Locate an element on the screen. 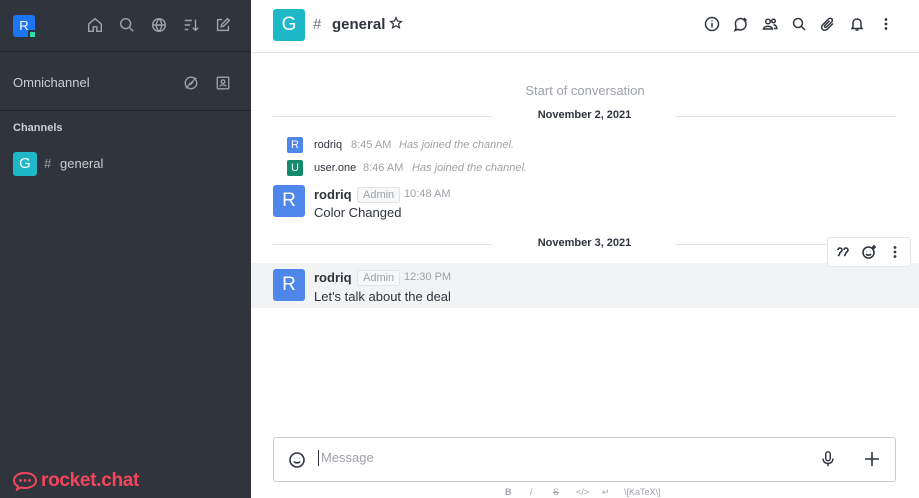 The height and width of the screenshot is (498, 919). message-text: Color Changed is located at coordinates (358, 212).